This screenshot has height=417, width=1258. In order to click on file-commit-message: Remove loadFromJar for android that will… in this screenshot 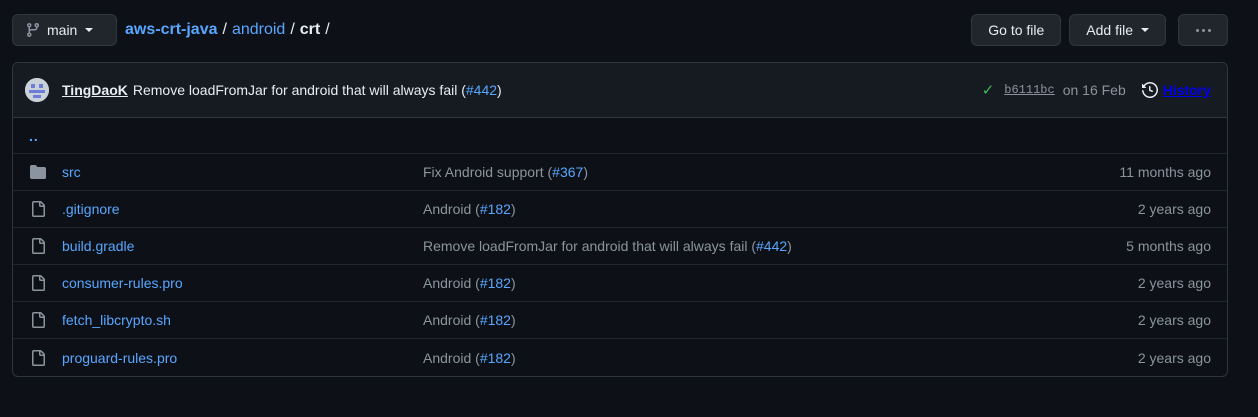, I will do `click(774, 246)`.